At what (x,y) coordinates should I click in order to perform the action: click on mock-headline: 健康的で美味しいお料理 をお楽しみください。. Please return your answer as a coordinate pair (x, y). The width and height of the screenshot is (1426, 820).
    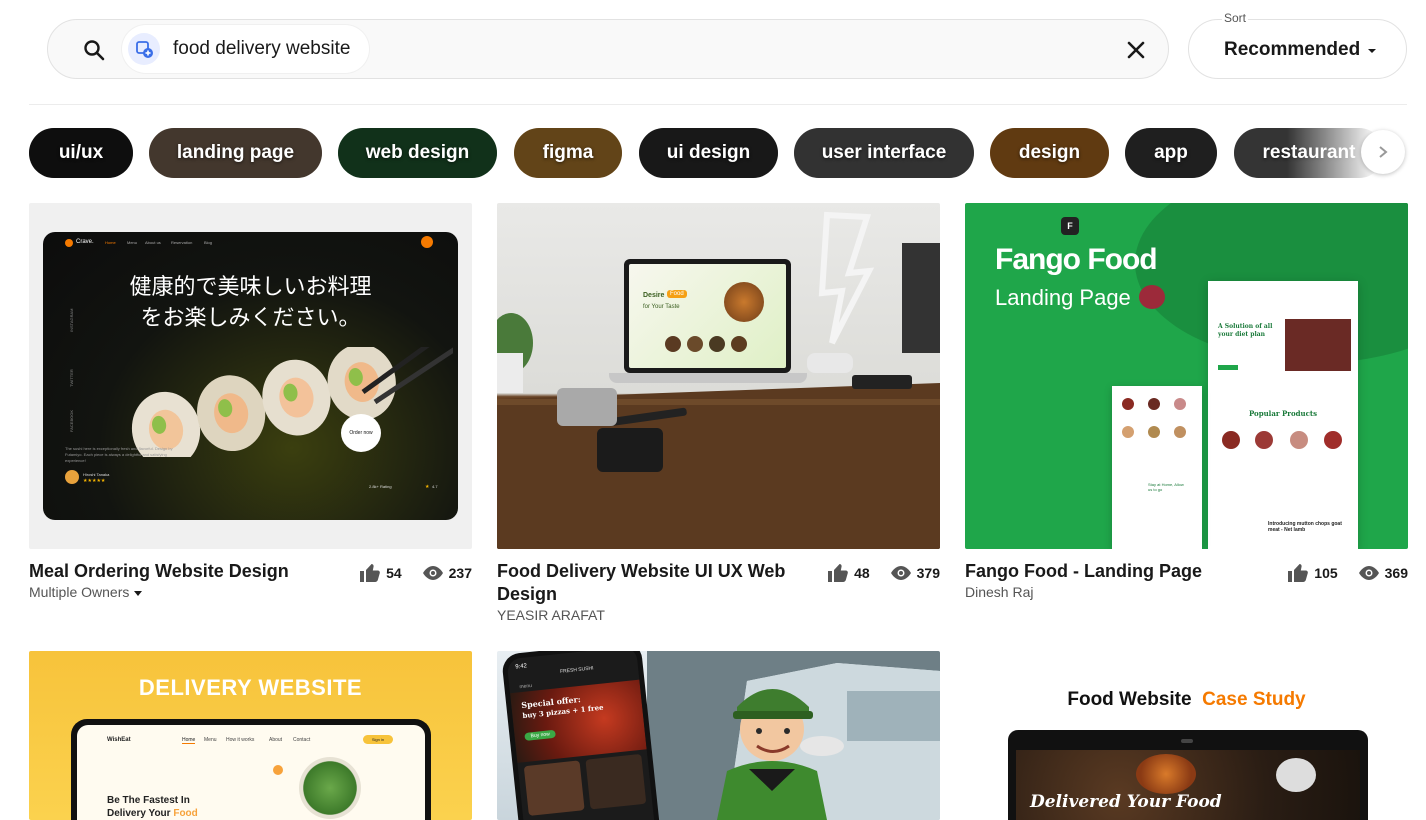
    Looking at the image, I should click on (250, 303).